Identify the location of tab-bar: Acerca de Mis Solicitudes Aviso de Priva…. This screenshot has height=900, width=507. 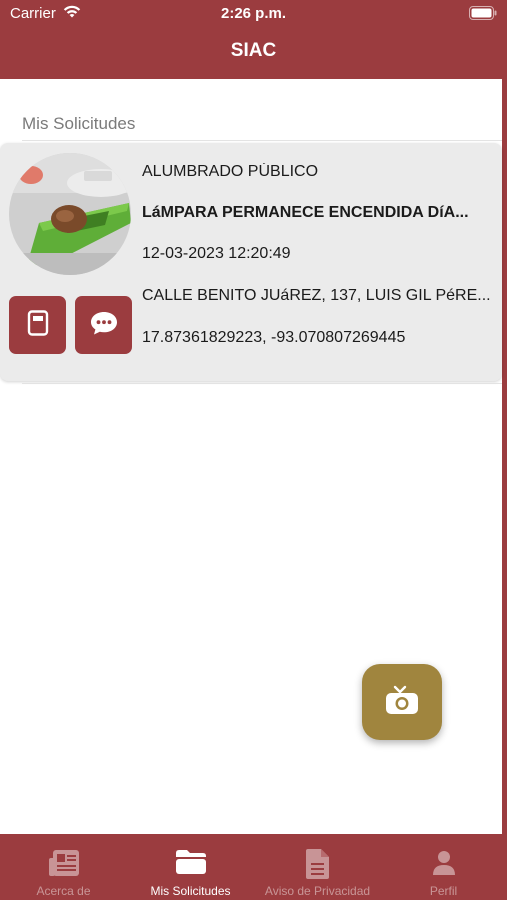
(253, 867).